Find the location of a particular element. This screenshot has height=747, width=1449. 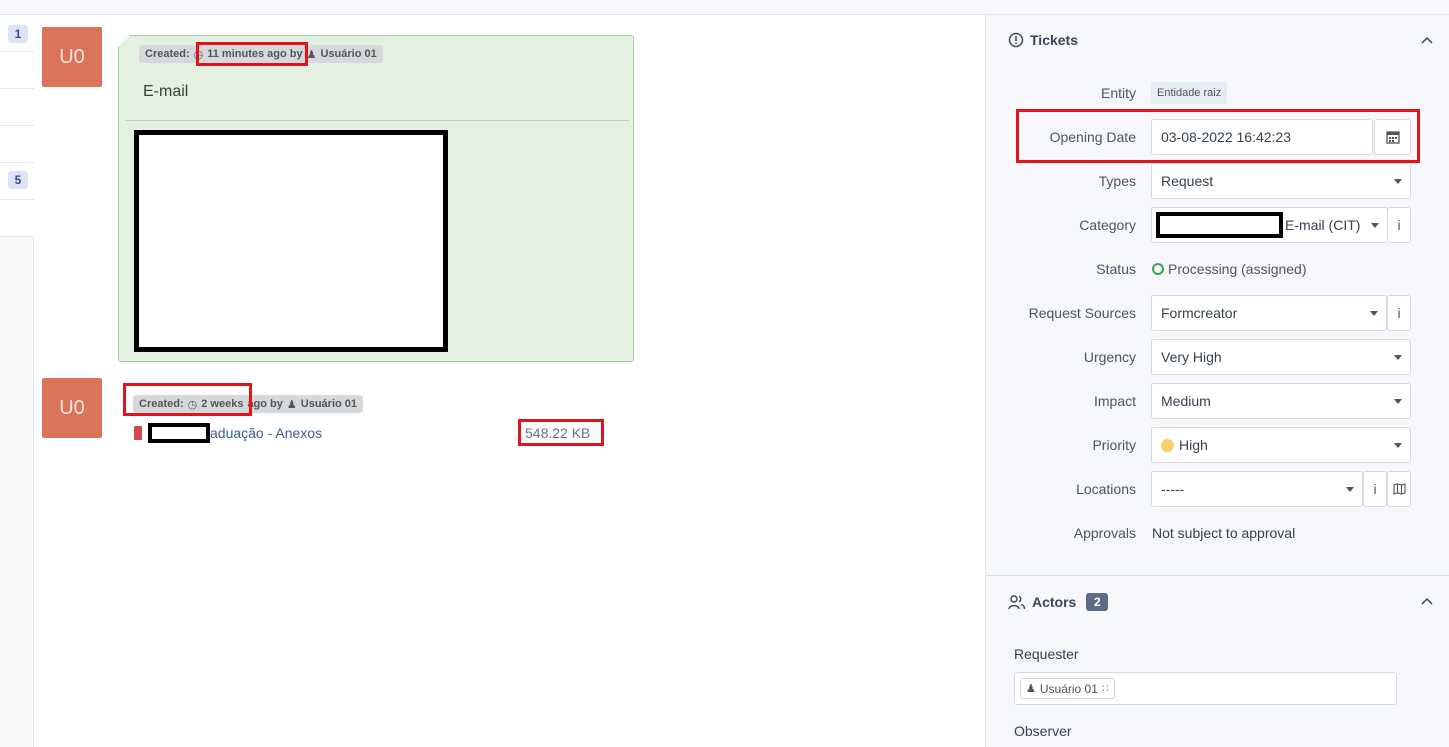

rail-badge: 1 is located at coordinates (18, 34).